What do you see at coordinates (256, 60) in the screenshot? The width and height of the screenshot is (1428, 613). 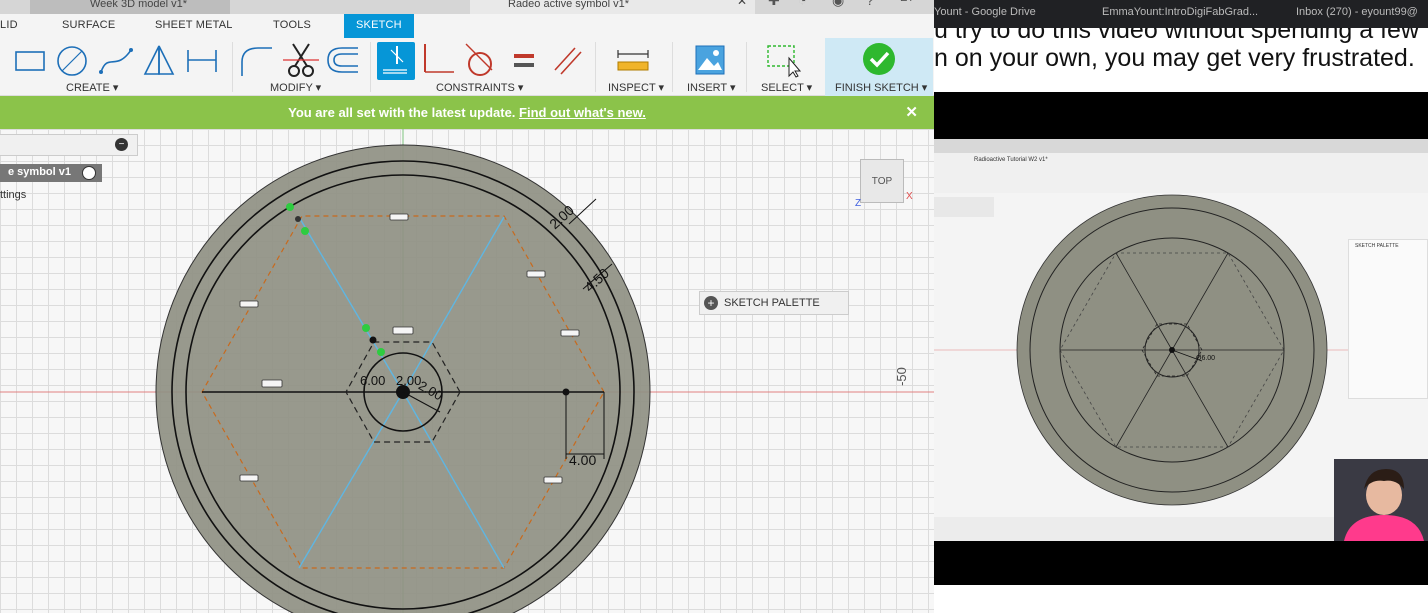 I see `fillet-tool-icon` at bounding box center [256, 60].